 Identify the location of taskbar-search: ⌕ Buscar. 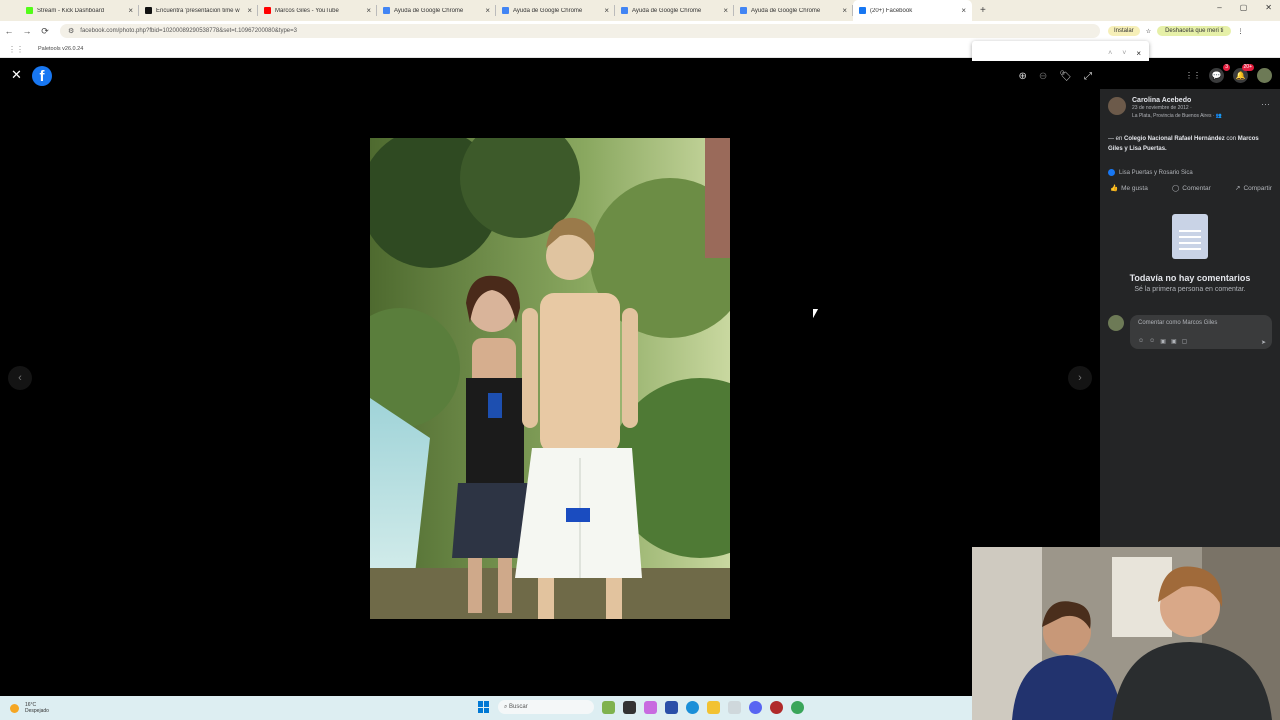
(546, 707).